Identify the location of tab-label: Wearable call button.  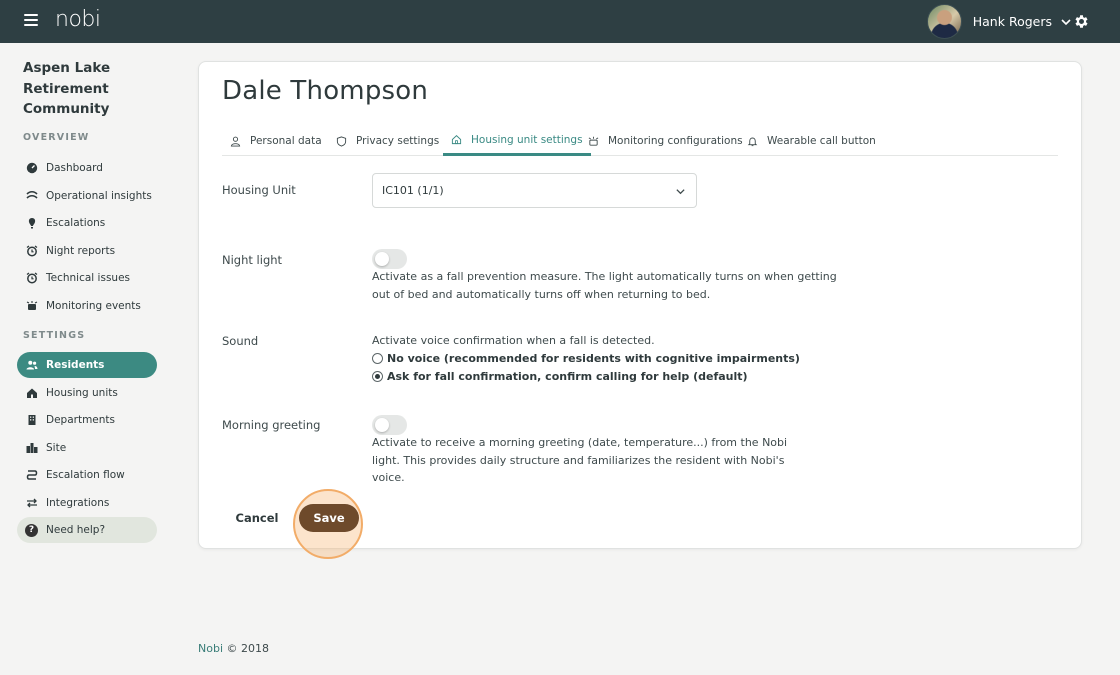
(821, 141).